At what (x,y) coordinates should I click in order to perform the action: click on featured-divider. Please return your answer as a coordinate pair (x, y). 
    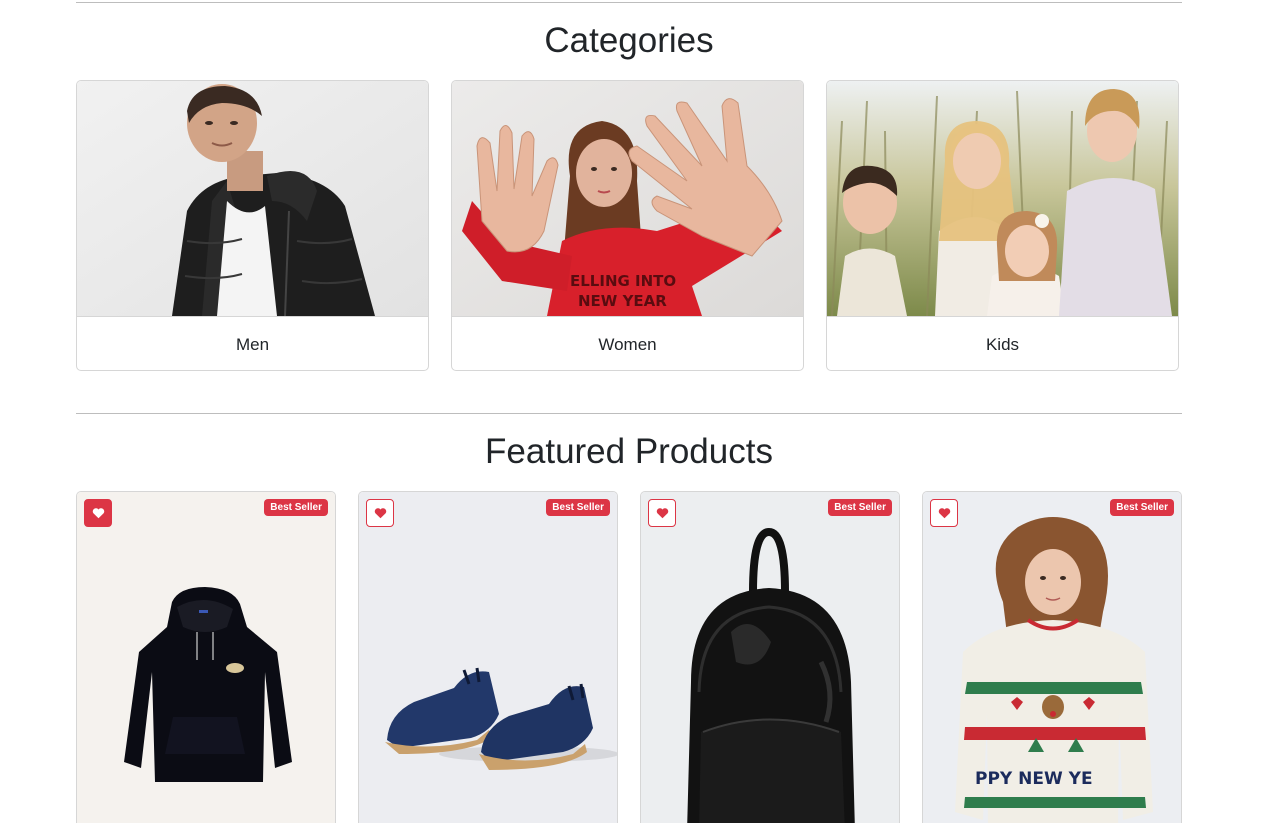
    Looking at the image, I should click on (629, 413).